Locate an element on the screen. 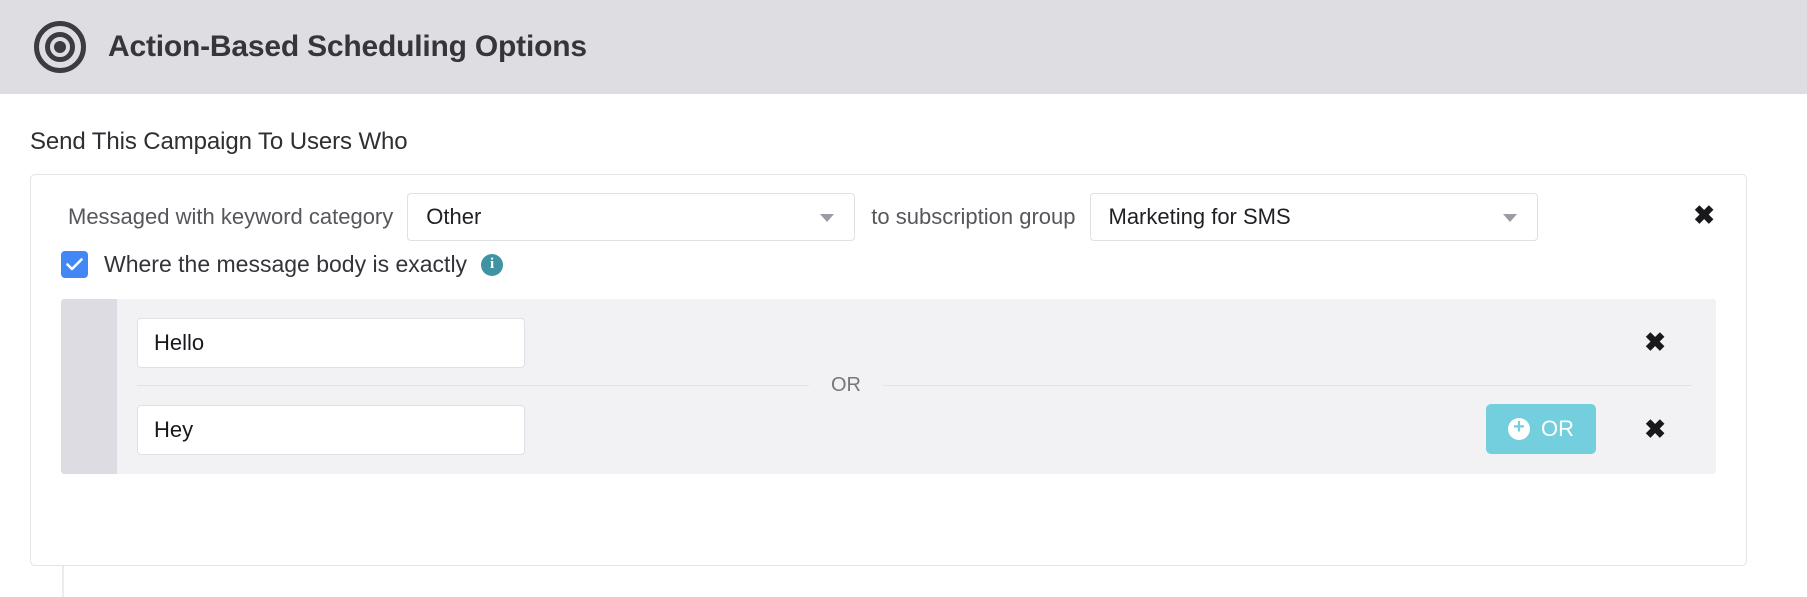  message-body-checkbox is located at coordinates (74, 264).